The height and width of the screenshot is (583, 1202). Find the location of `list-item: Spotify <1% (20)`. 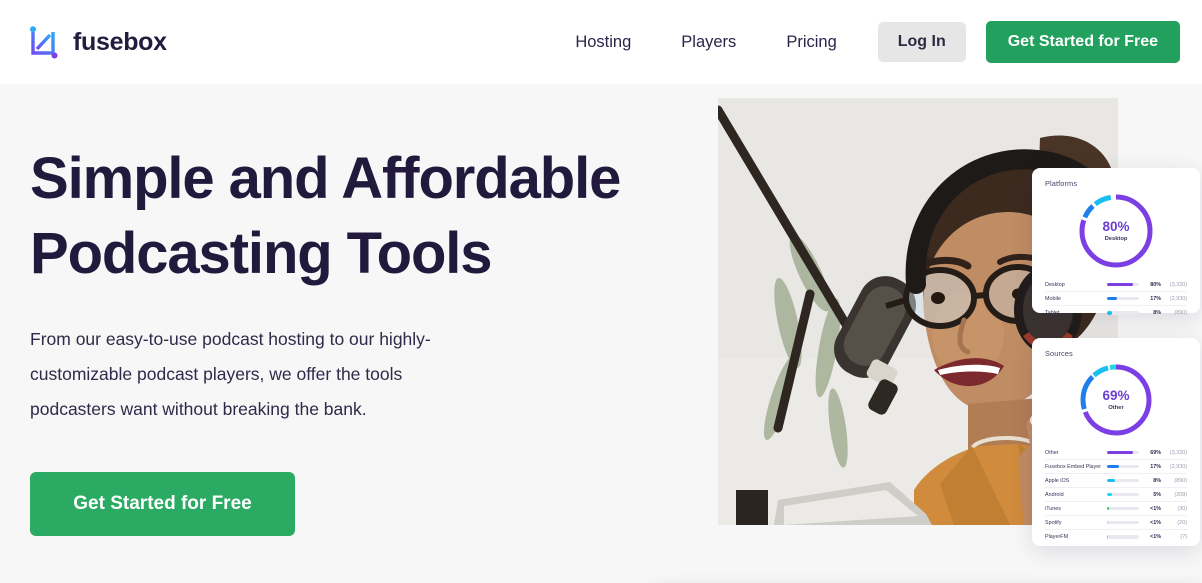

list-item: Spotify <1% (20) is located at coordinates (1116, 523).